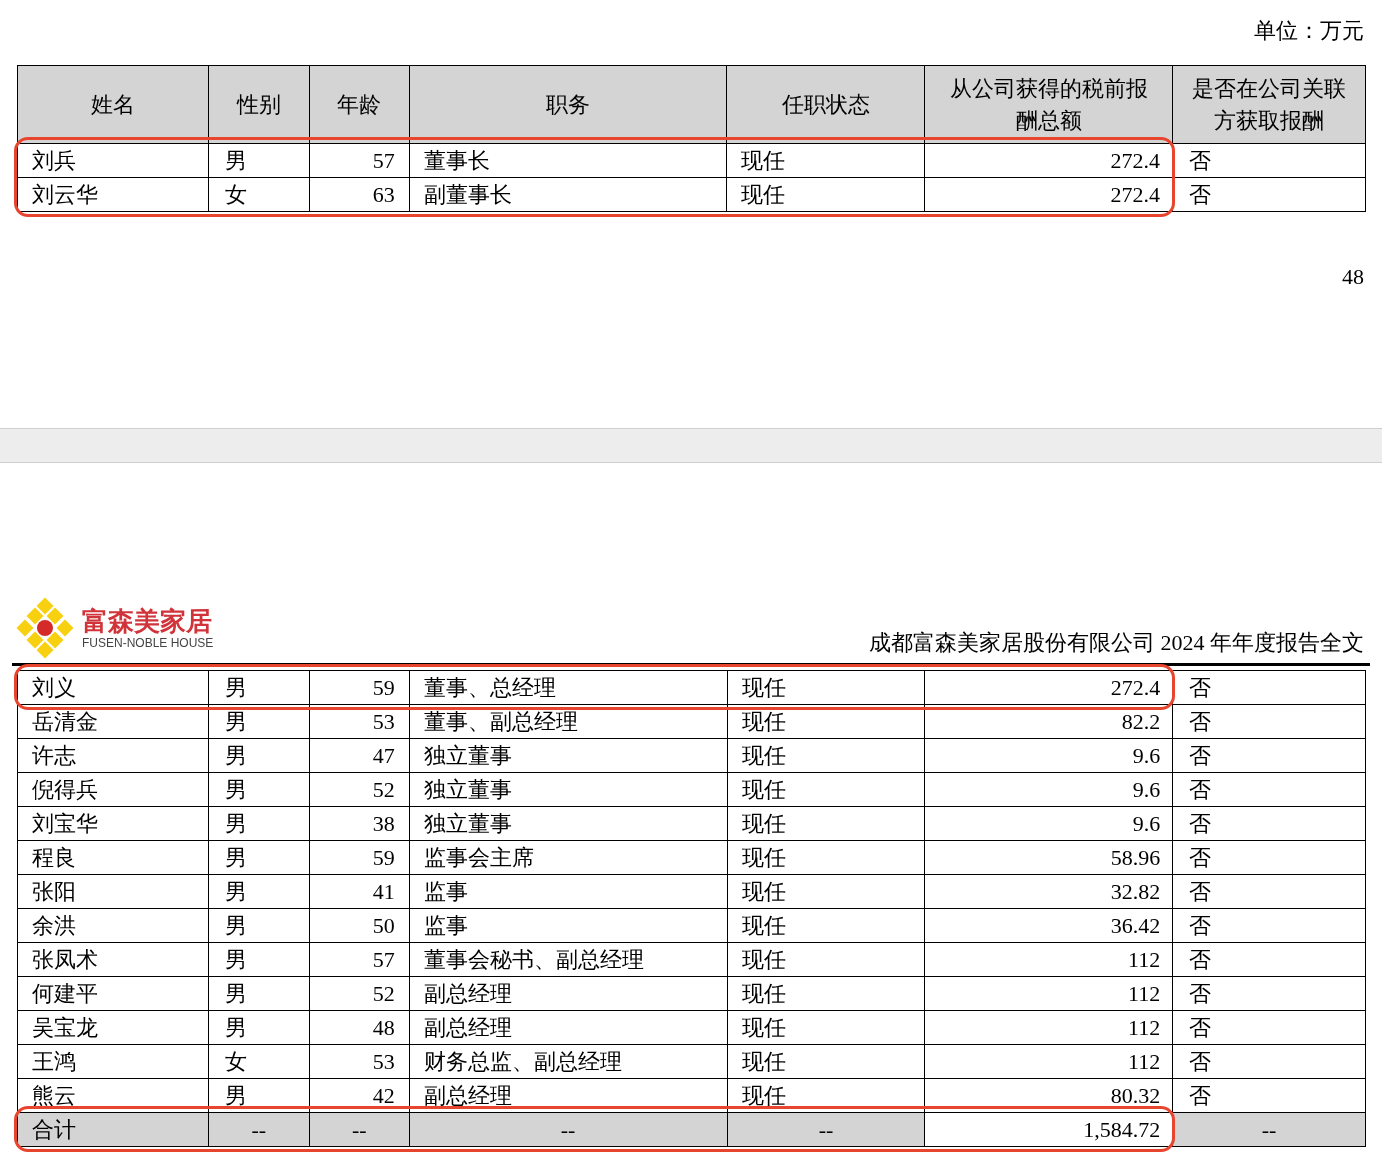 This screenshot has height=1172, width=1382. I want to click on table-cell: 48, so click(359, 1027).